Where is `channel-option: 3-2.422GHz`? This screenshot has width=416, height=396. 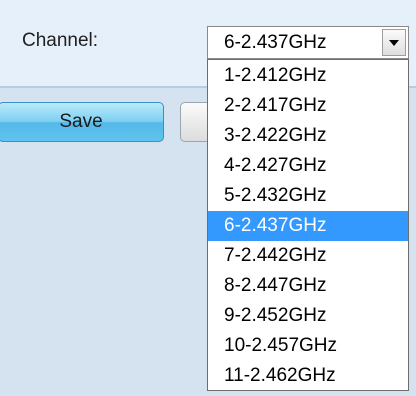
channel-option: 3-2.422GHz is located at coordinates (308, 136).